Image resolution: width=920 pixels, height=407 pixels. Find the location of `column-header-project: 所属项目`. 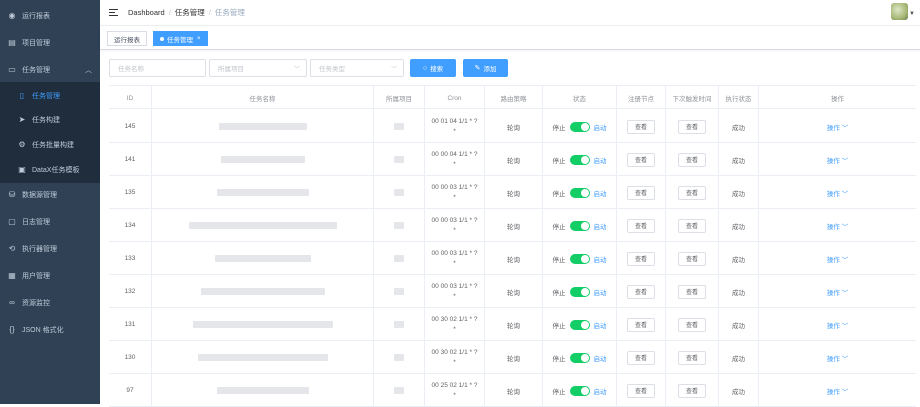

column-header-project: 所属项目 is located at coordinates (399, 98).